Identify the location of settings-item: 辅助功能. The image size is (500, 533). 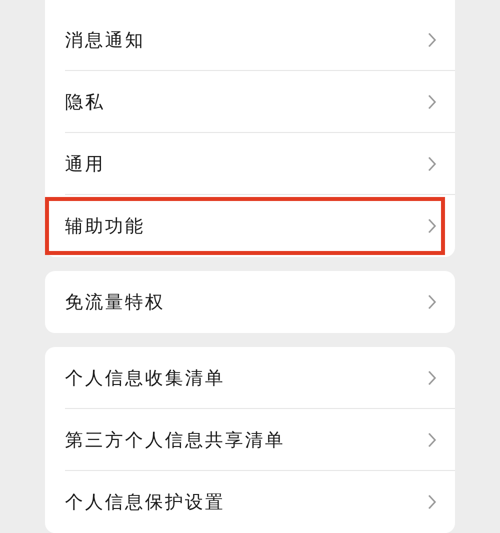
(250, 226).